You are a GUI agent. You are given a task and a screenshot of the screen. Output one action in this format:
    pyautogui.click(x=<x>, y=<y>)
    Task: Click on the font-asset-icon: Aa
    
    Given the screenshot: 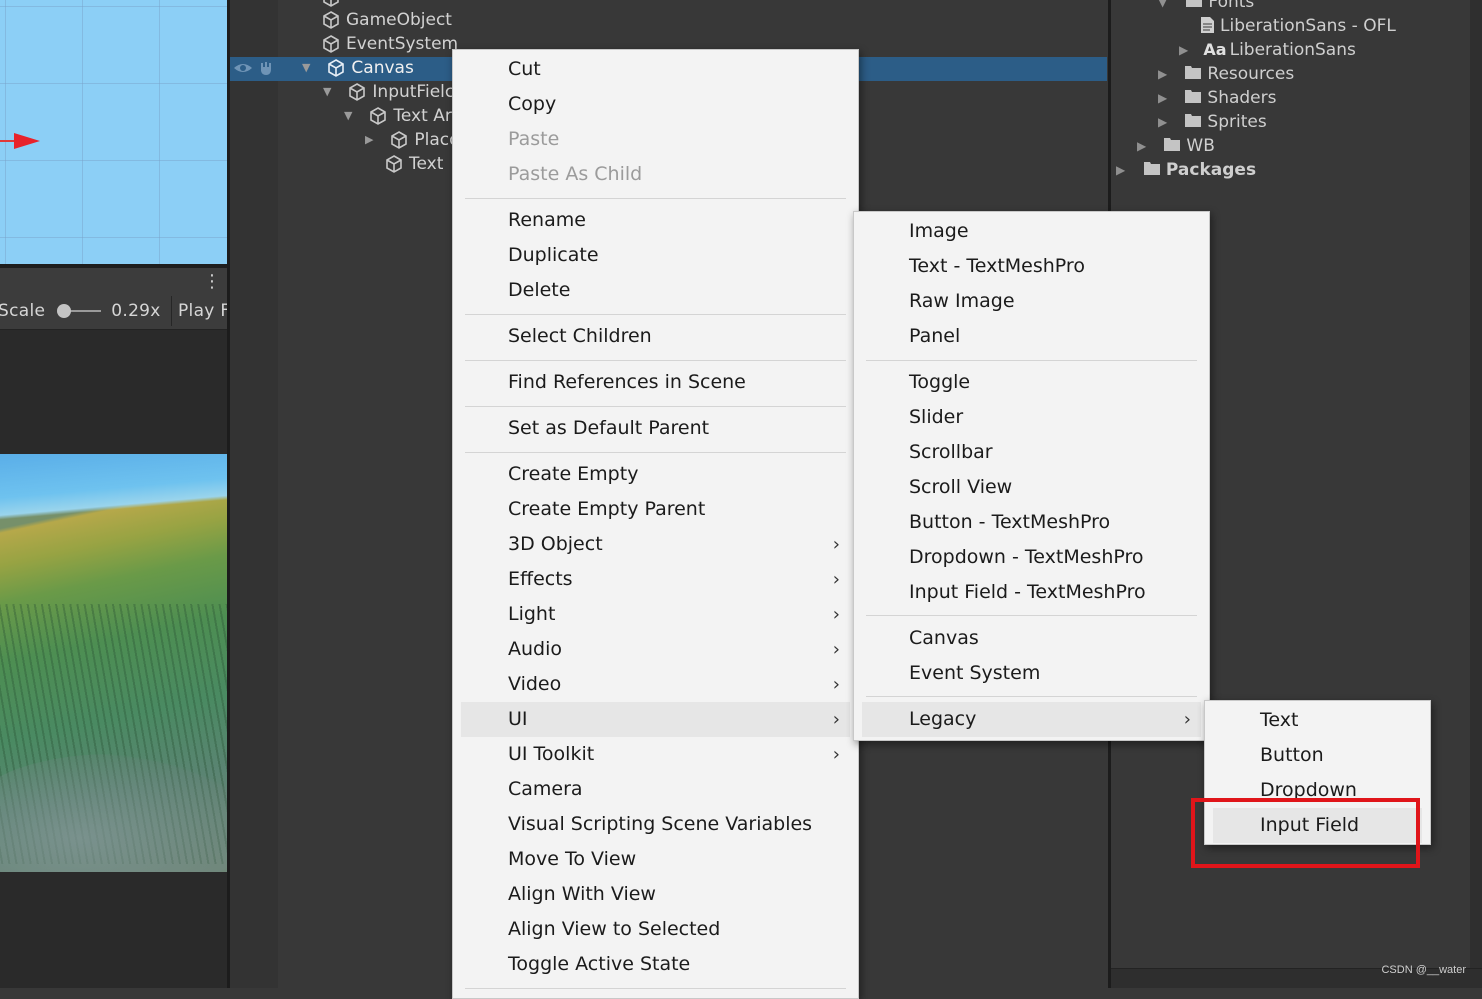 What is the action you would take?
    pyautogui.click(x=1215, y=49)
    